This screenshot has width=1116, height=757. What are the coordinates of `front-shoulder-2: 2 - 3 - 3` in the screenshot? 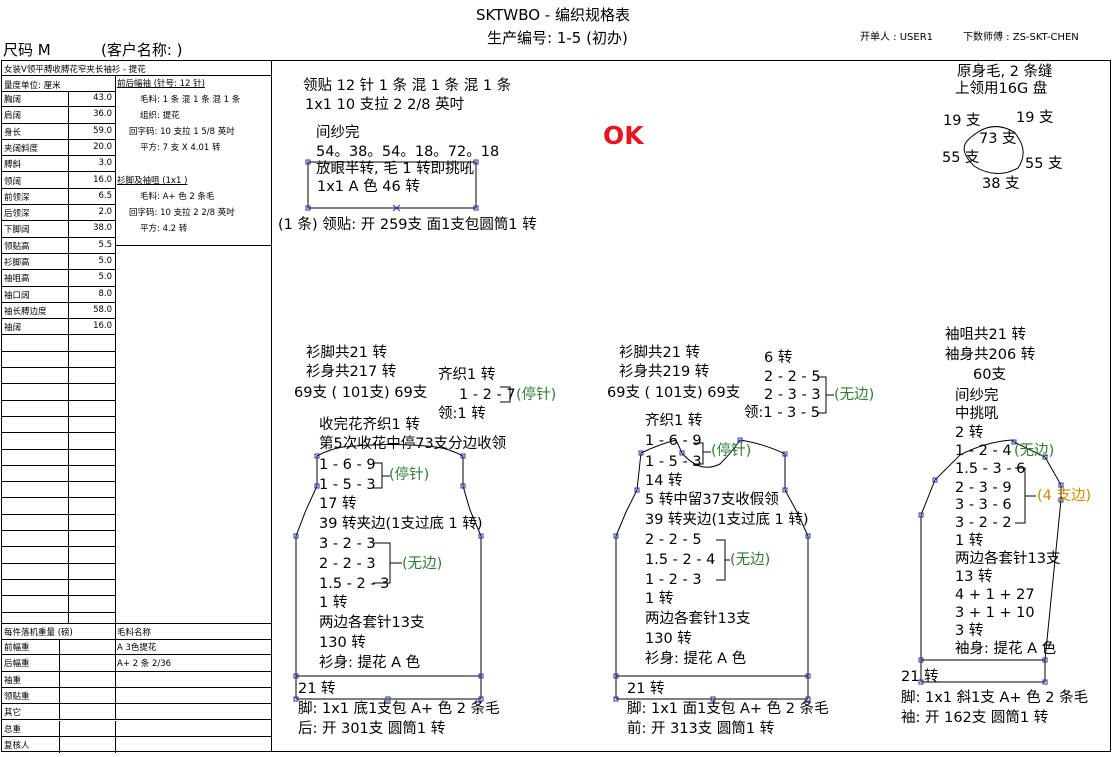 It's located at (792, 395).